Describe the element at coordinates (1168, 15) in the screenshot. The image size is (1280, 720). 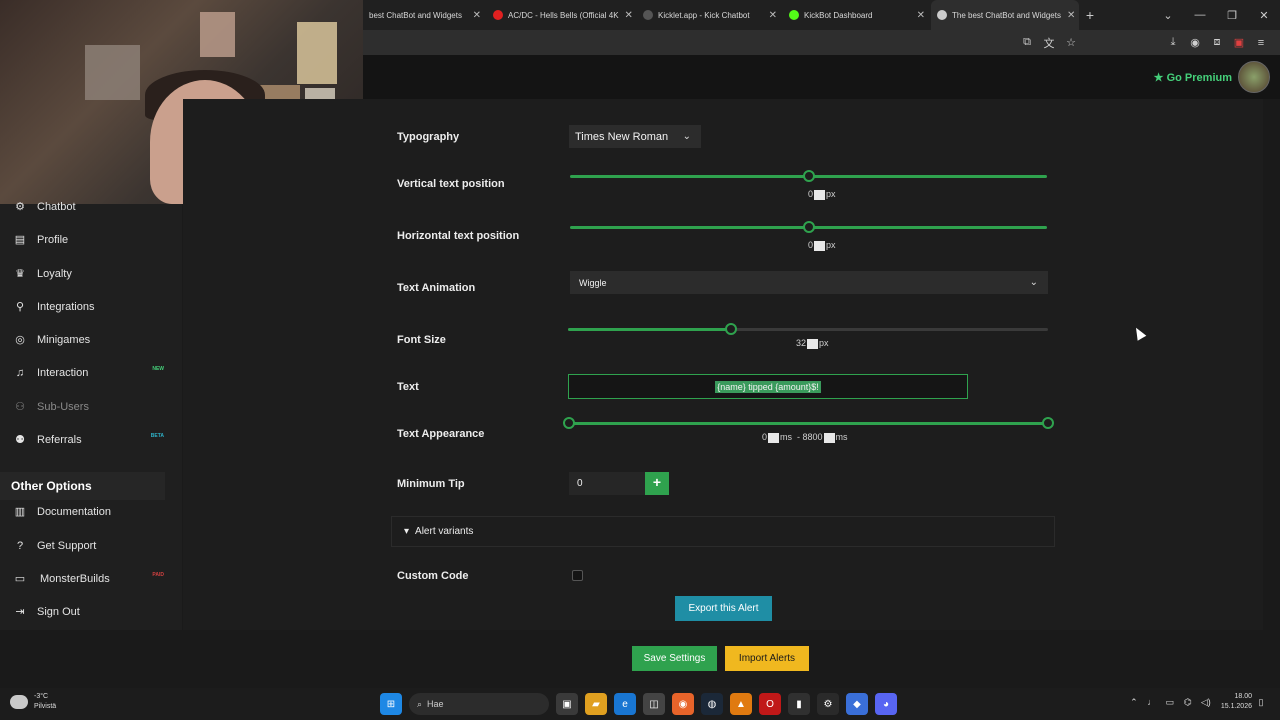
I see `tab-list-icon: ⌄` at that location.